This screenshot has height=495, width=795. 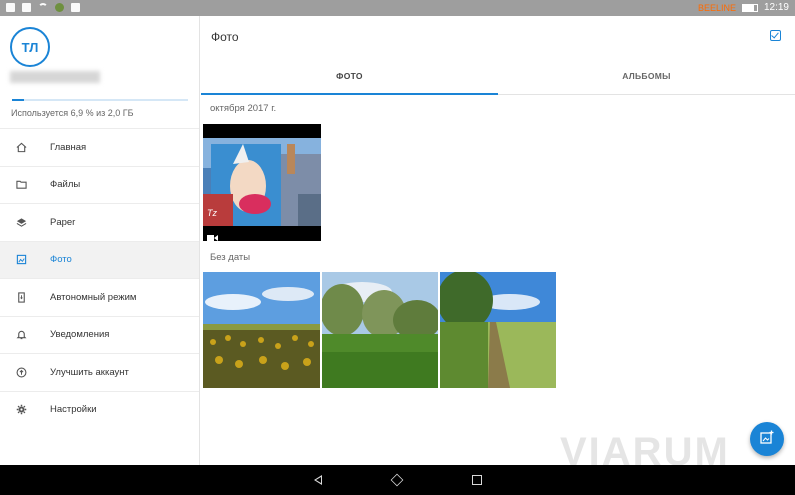 I want to click on system-nav-bar, so click(x=397, y=480).